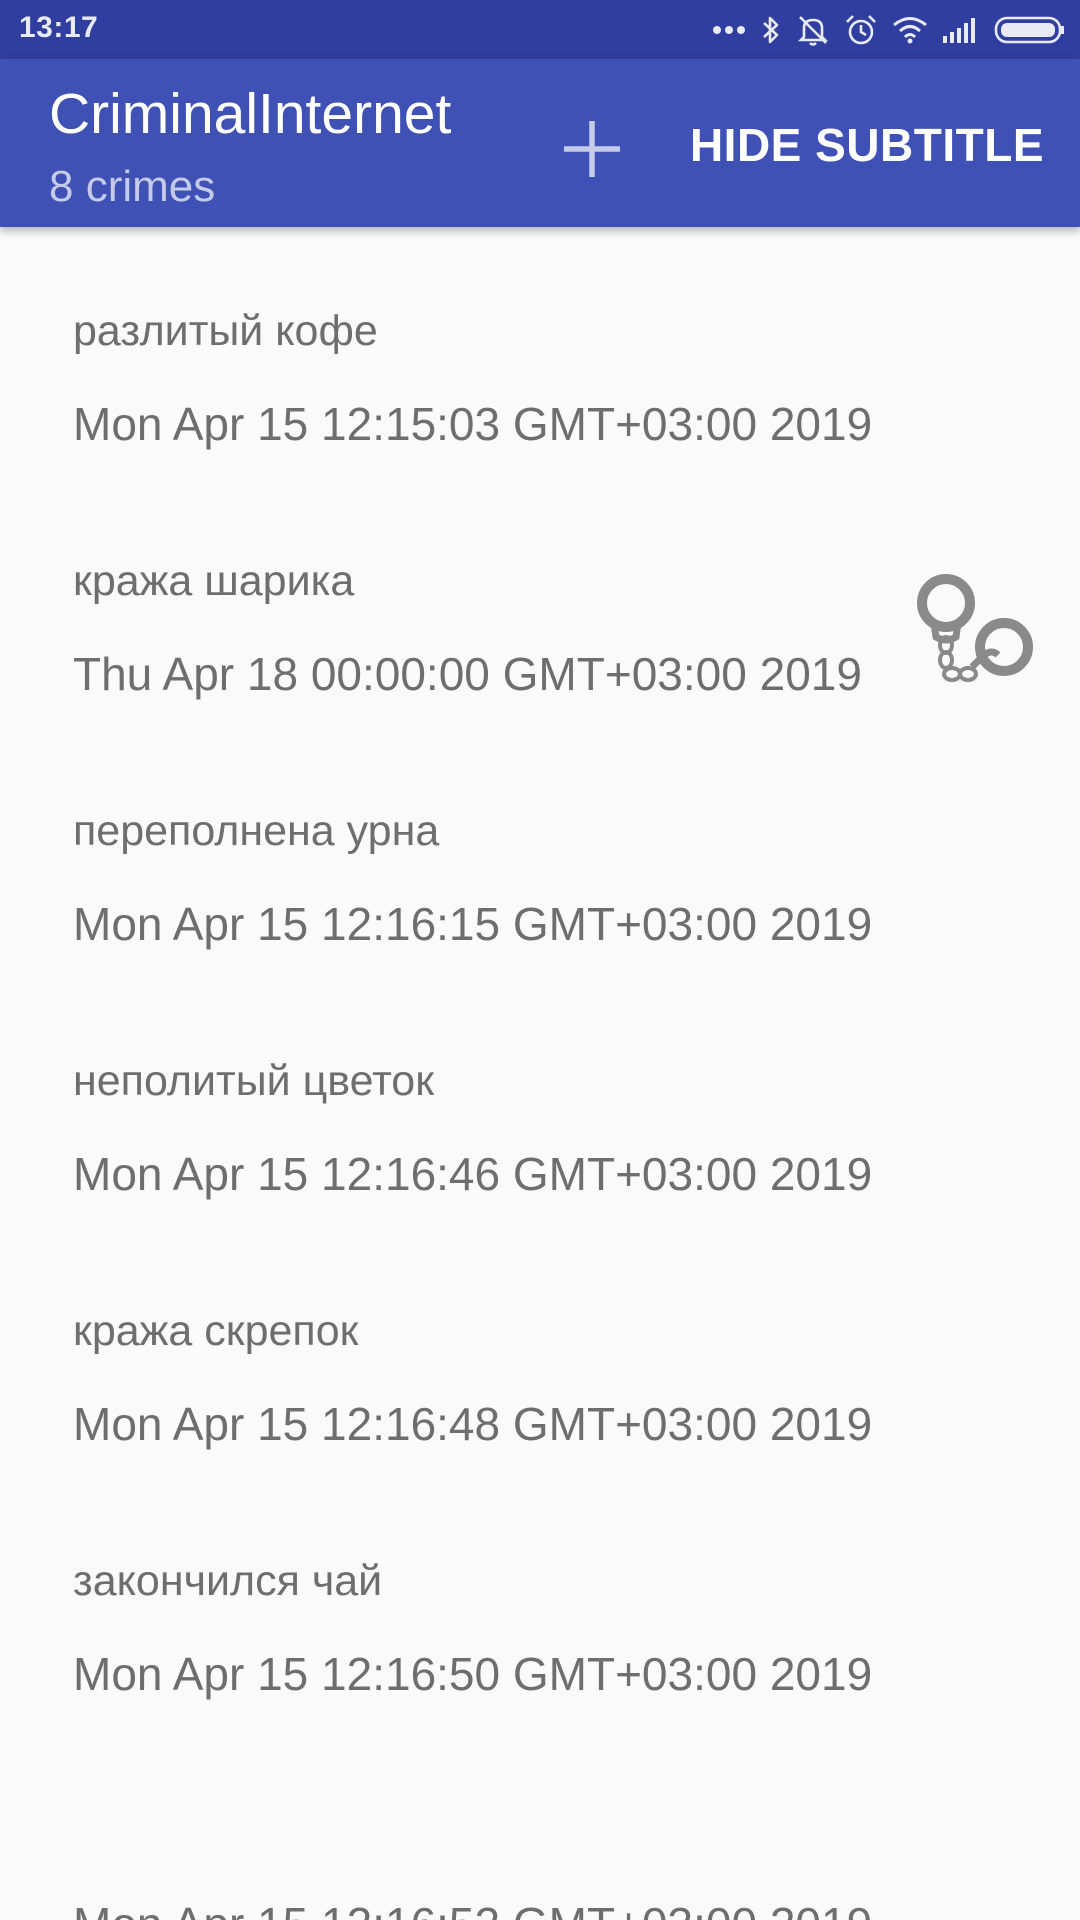  What do you see at coordinates (861, 30) in the screenshot?
I see `alarm-icon` at bounding box center [861, 30].